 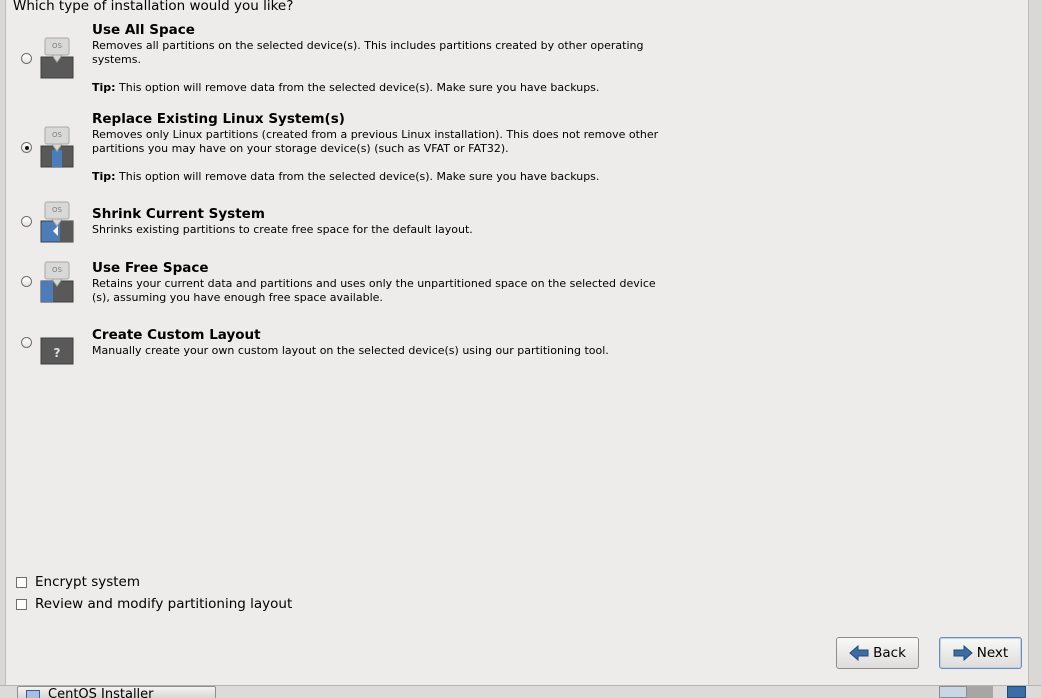 What do you see at coordinates (3, 342) in the screenshot?
I see `window-frame-left` at bounding box center [3, 342].